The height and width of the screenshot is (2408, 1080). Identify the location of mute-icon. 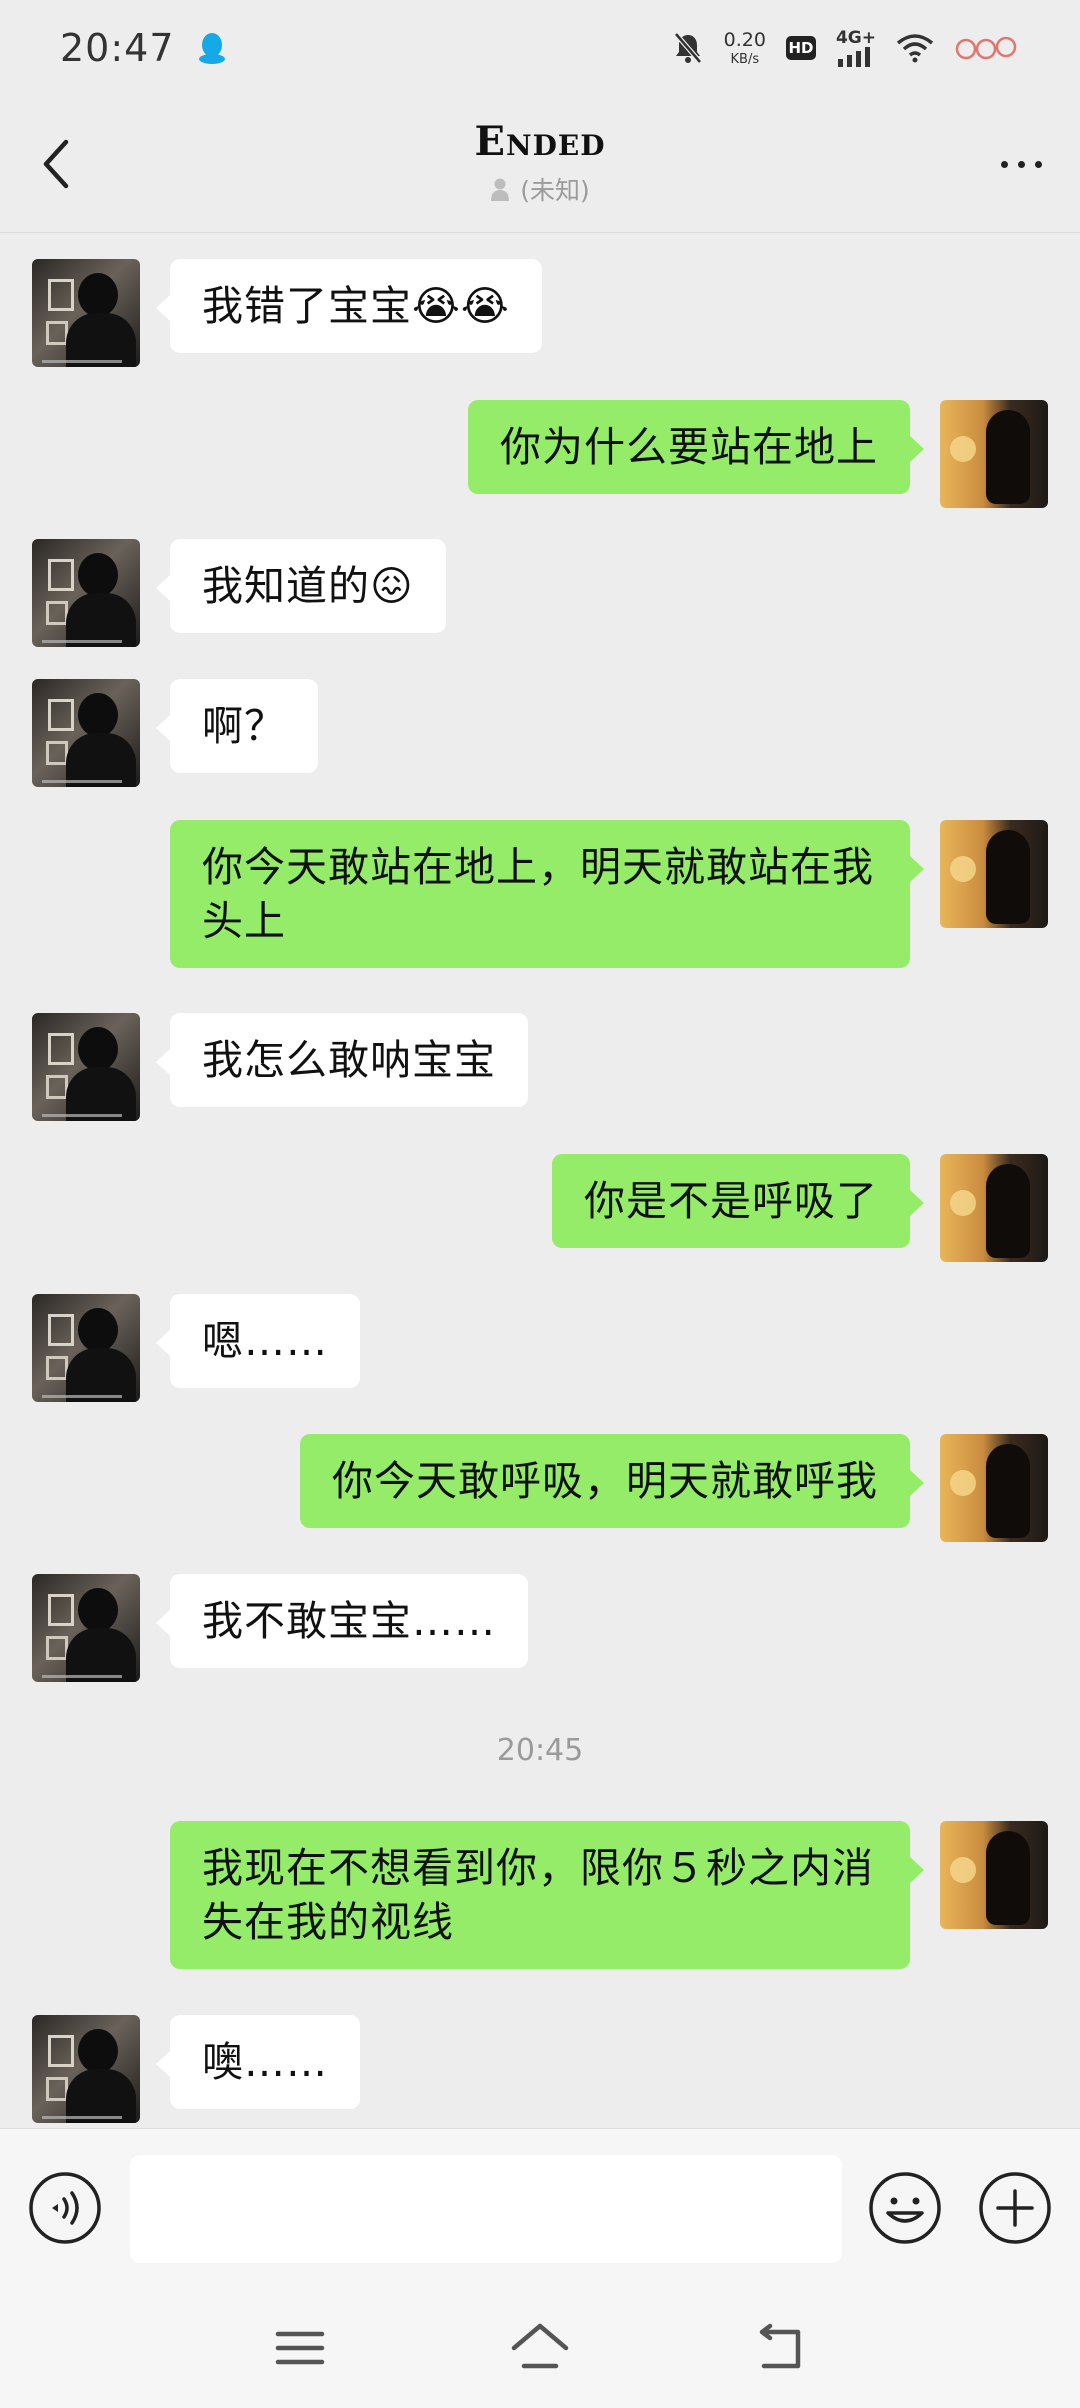
(687, 48).